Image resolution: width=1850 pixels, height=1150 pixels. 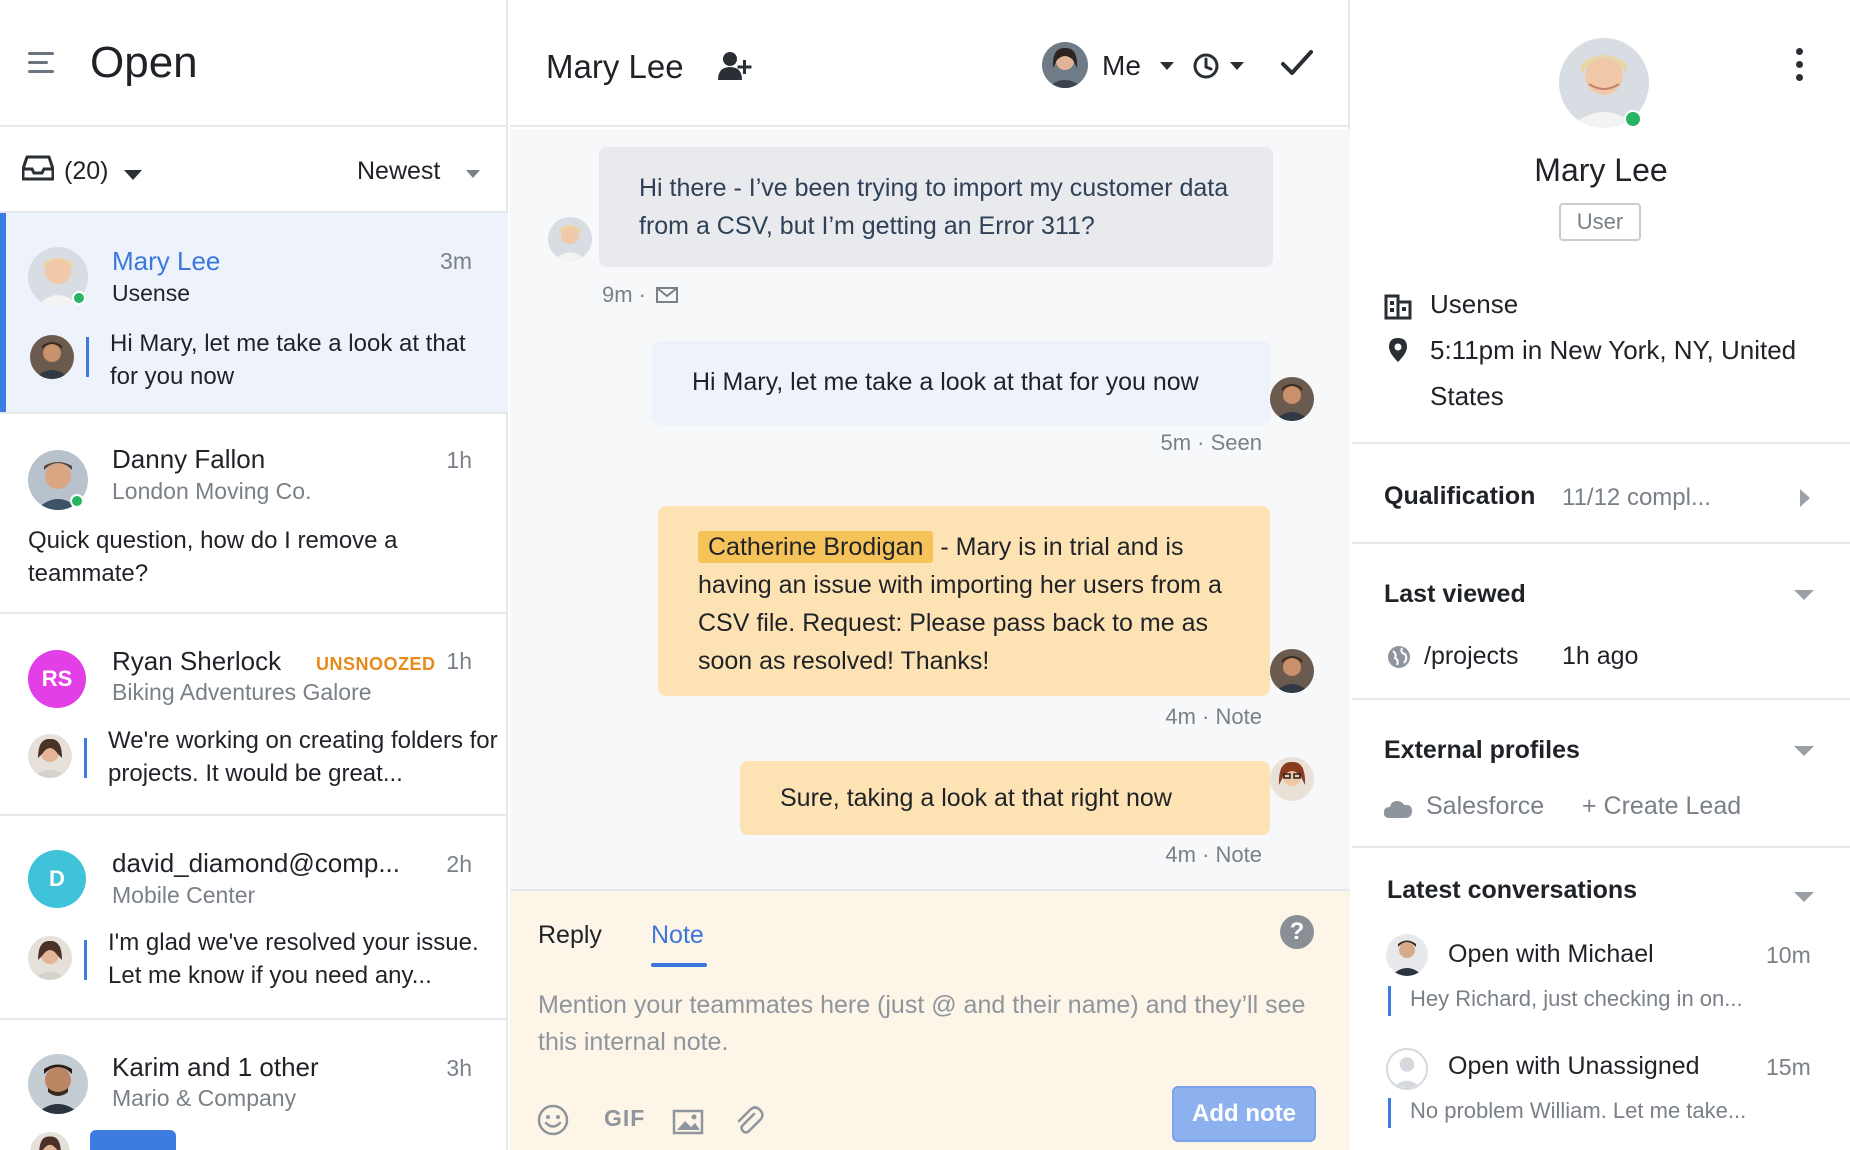 I want to click on conversation-company: Usense, so click(x=151, y=293).